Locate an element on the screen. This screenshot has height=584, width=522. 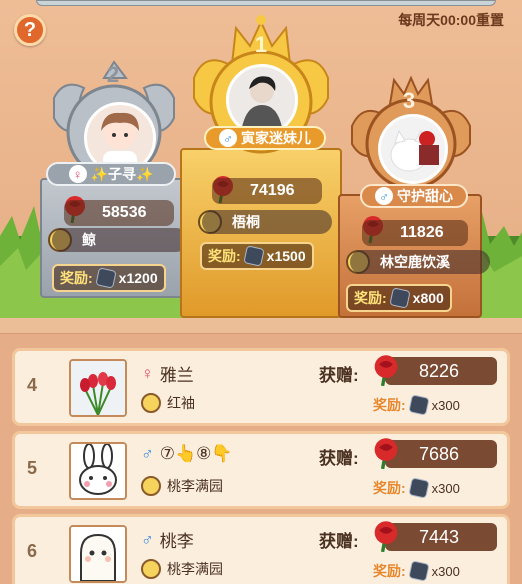
list-item: 4 ♀ 雅兰 红袖 获赠: 8226 奖励: x300 is located at coordinates (261, 387).